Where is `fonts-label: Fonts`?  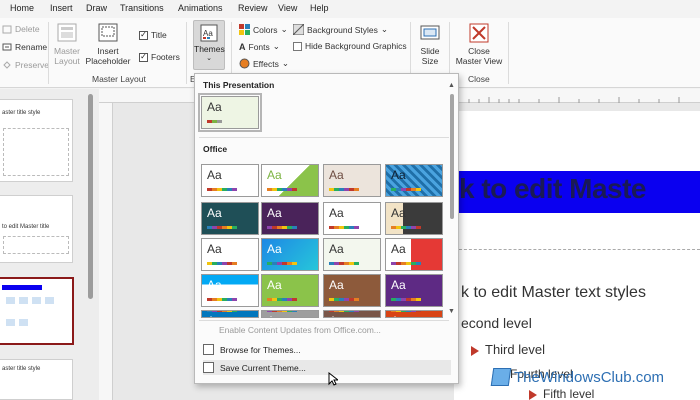
fonts-label: Fonts is located at coordinates (259, 46).